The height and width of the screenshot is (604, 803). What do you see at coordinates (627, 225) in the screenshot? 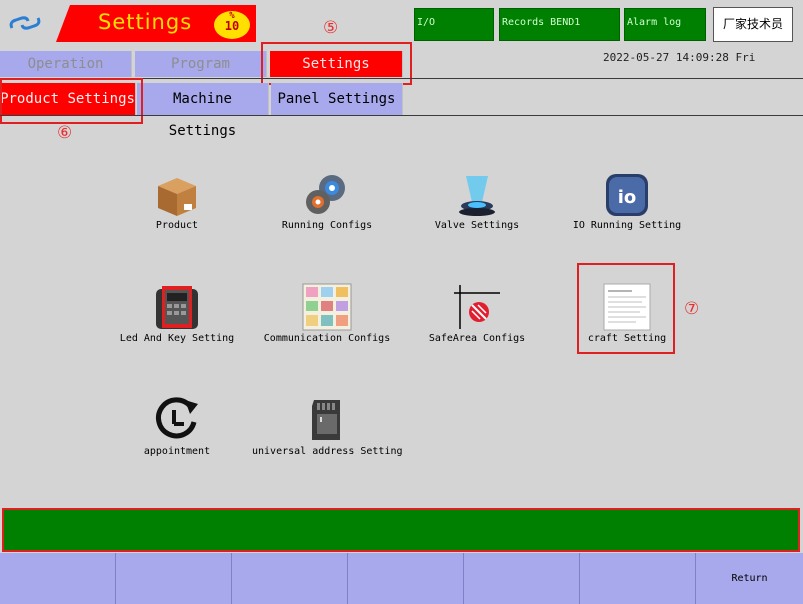
I see `io-running-setting-label: IO Running Setting` at bounding box center [627, 225].